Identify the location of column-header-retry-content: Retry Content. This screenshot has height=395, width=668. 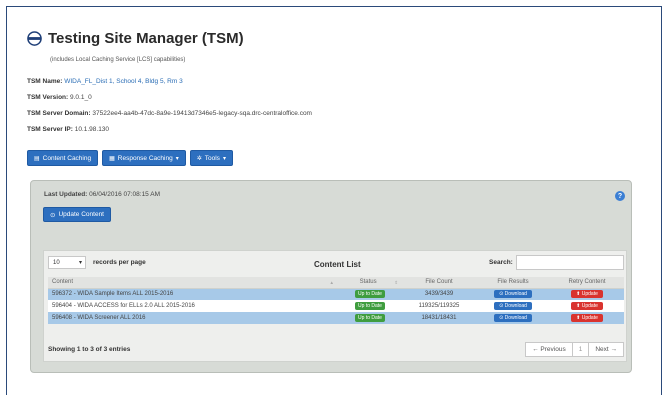
(587, 283).